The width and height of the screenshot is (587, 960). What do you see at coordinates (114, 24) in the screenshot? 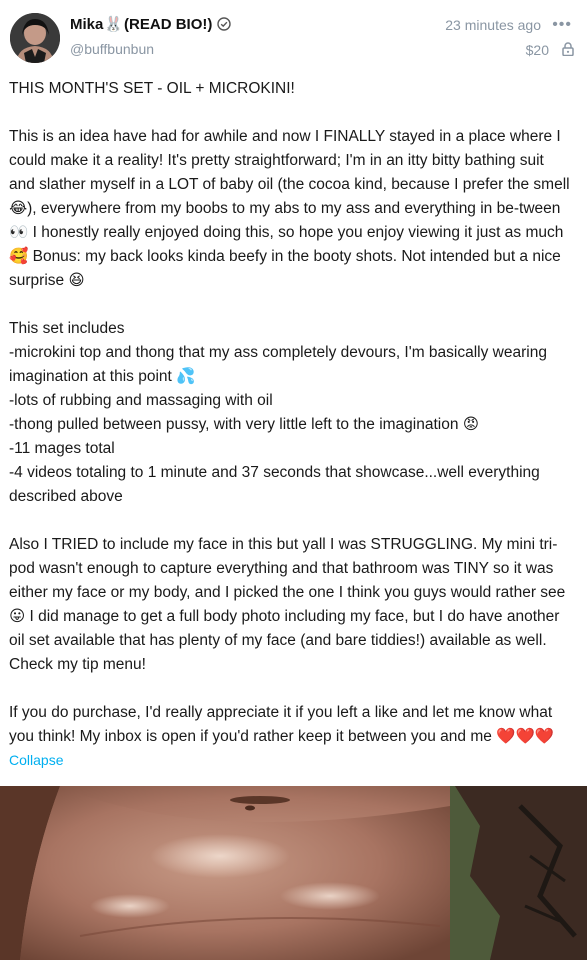
I see `bunny-emoji: 🐰` at bounding box center [114, 24].